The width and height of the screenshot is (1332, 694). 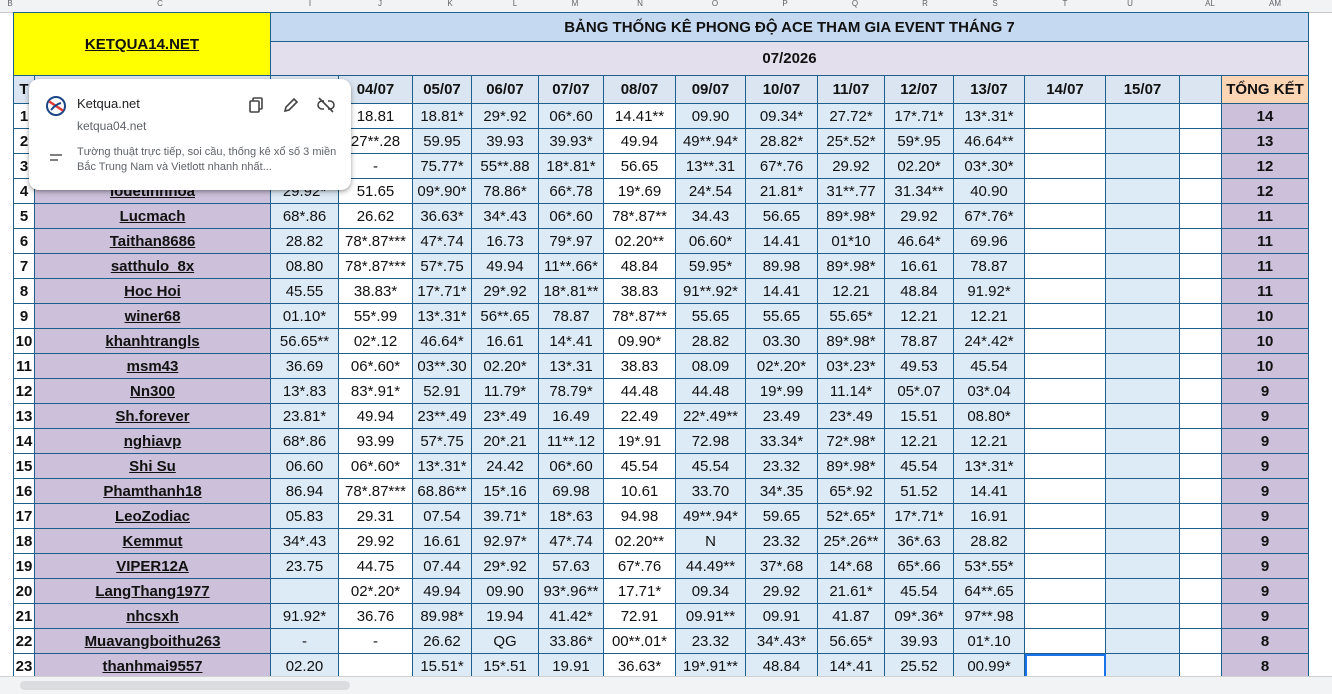 I want to click on player-name-link: Taithan8686, so click(x=152, y=241).